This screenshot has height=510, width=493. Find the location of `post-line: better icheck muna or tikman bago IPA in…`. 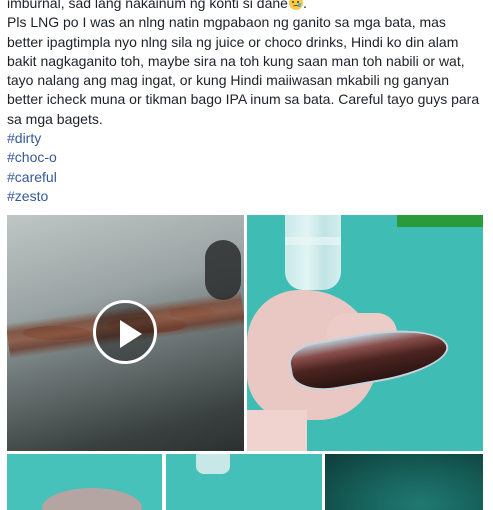

post-line: better icheck muna or tikman bago IPA in… is located at coordinates (243, 99).